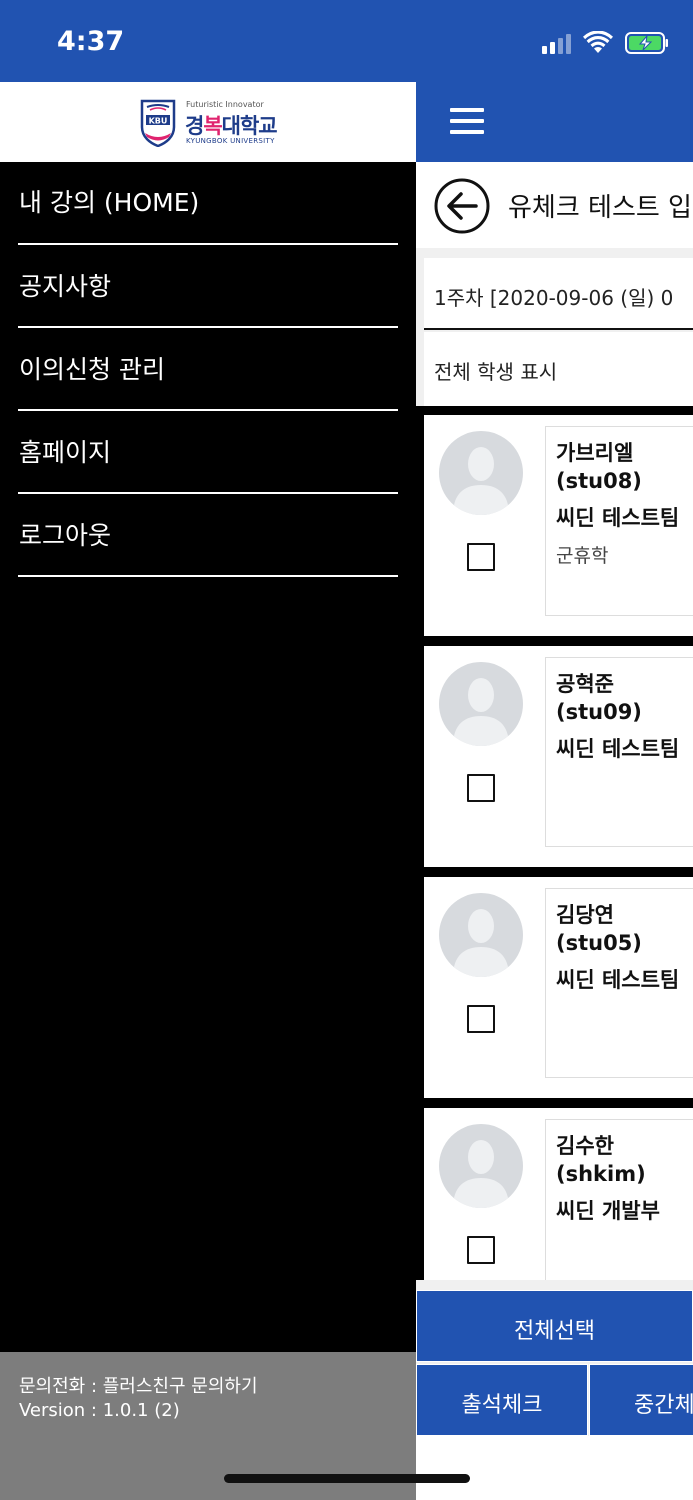 The width and height of the screenshot is (693, 1500). I want to click on menu-item-label: 로그아웃, so click(65, 535).